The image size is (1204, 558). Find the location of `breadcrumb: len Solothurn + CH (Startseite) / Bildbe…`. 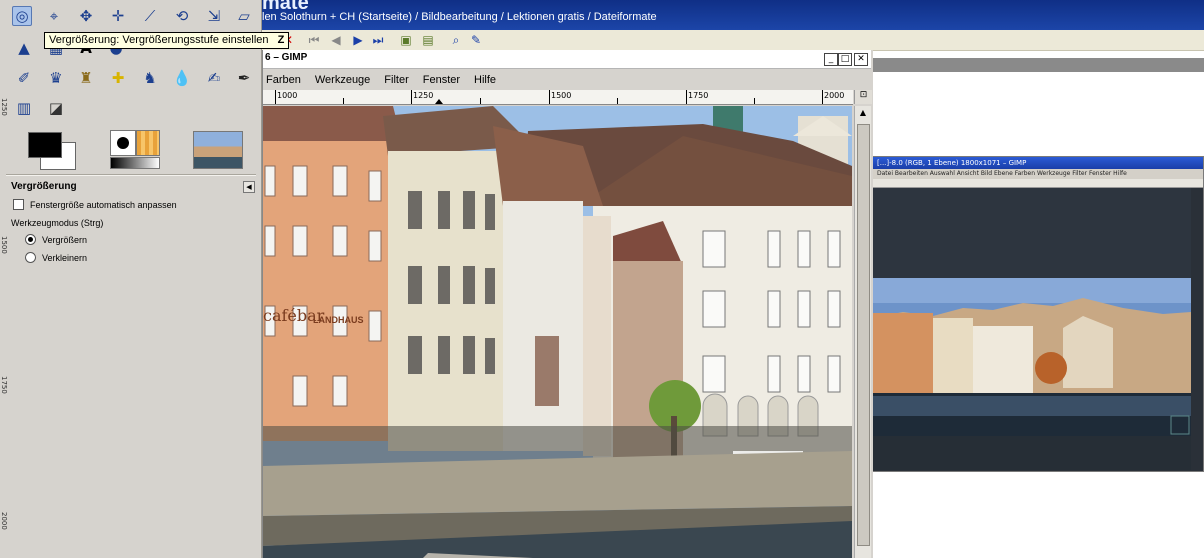

breadcrumb: len Solothurn + CH (Startseite) / Bildbe… is located at coordinates (459, 17).